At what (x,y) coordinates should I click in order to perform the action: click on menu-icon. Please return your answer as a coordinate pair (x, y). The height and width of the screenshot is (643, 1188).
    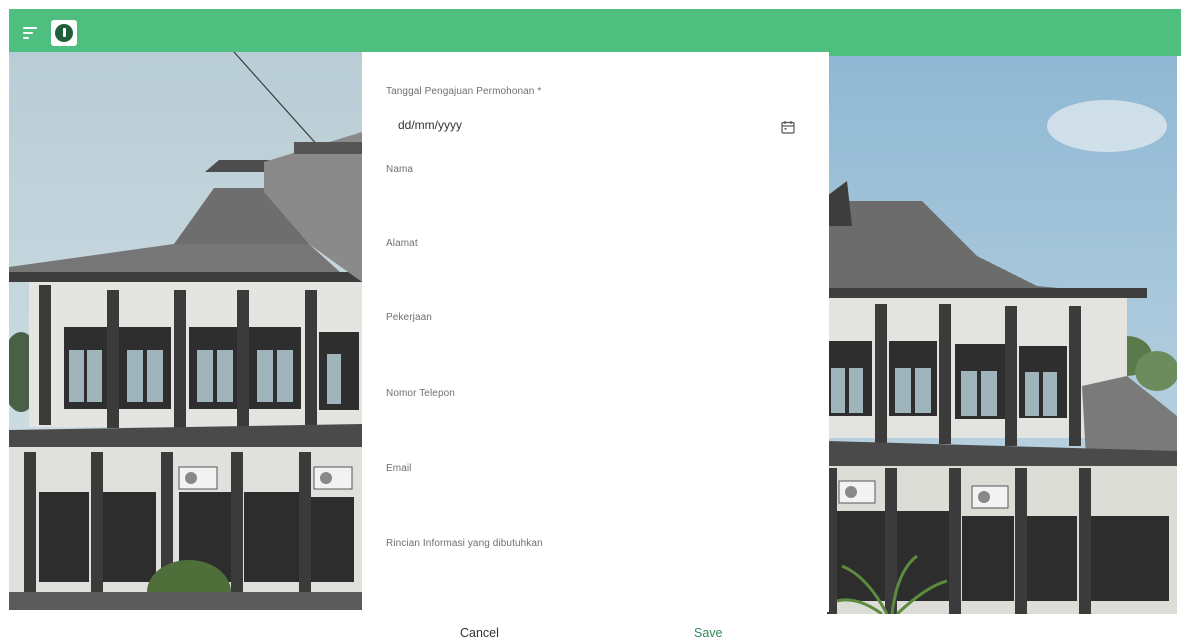
    Looking at the image, I should click on (30, 32).